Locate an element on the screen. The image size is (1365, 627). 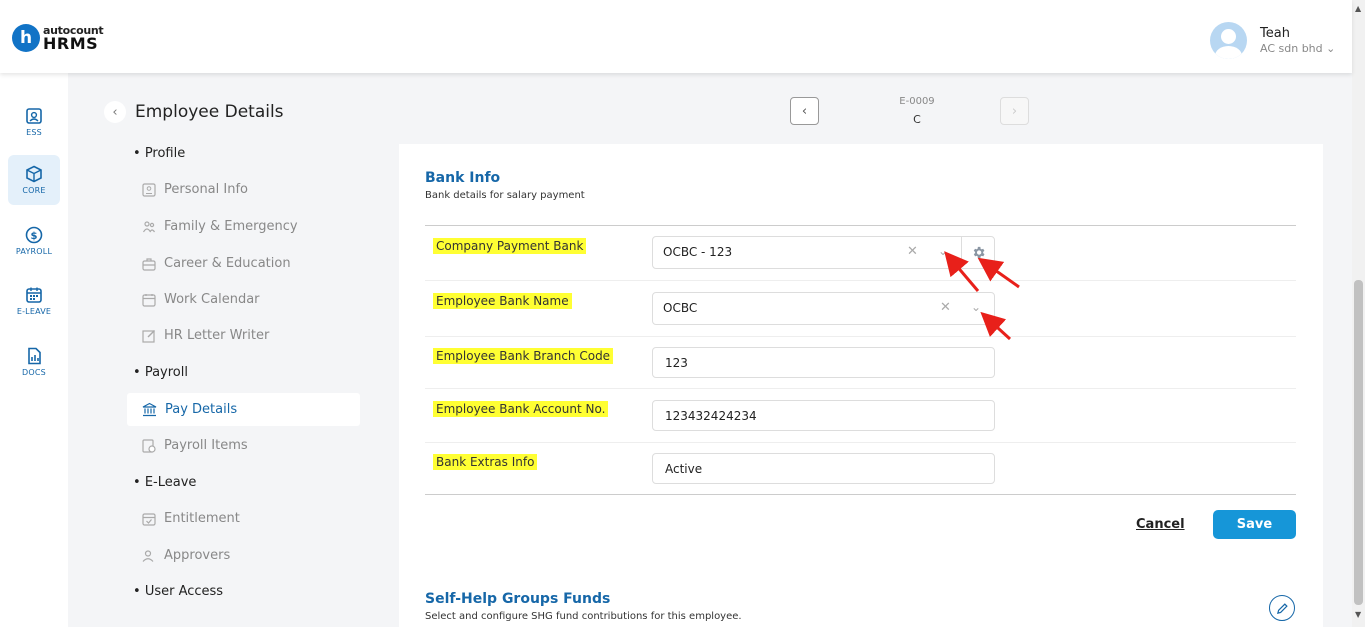
nav-payroll: $ PAYROLL is located at coordinates (34, 241).